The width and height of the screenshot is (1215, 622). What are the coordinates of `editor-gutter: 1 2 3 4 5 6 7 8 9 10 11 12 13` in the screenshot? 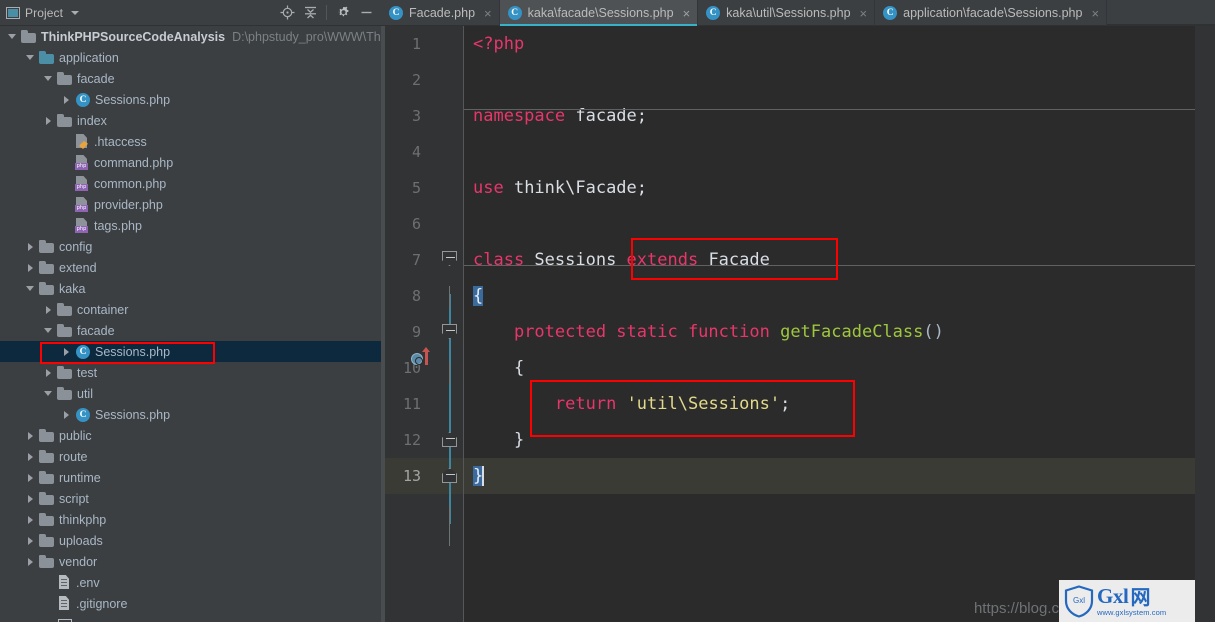 It's located at (424, 324).